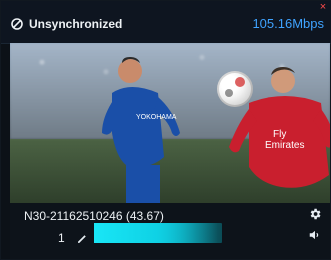 The height and width of the screenshot is (260, 331). I want to click on stream-progress-fill, so click(156, 233).